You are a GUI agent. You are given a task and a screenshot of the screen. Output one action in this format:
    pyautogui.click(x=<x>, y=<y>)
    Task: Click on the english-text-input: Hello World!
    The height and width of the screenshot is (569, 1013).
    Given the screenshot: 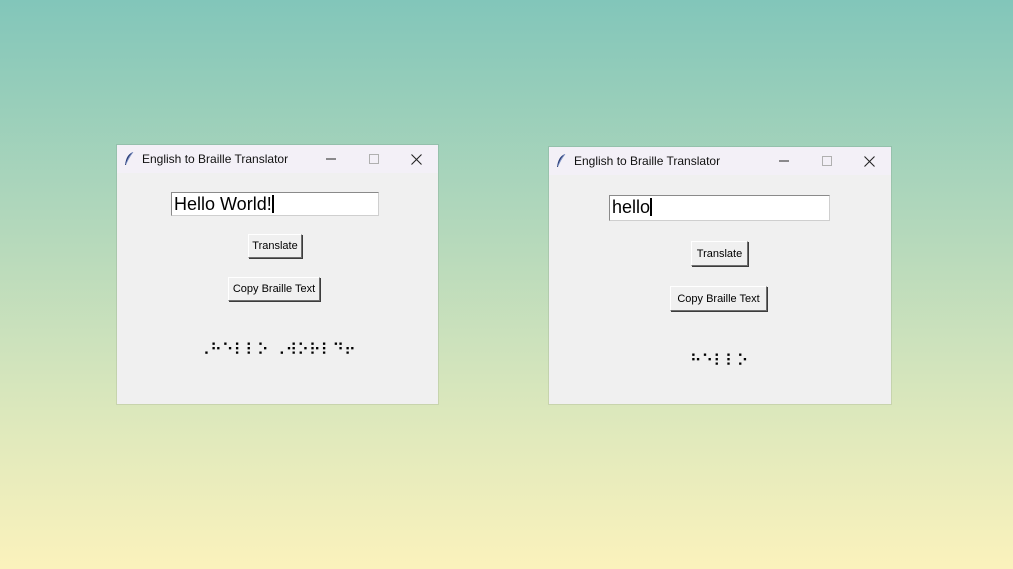 What is the action you would take?
    pyautogui.click(x=275, y=204)
    